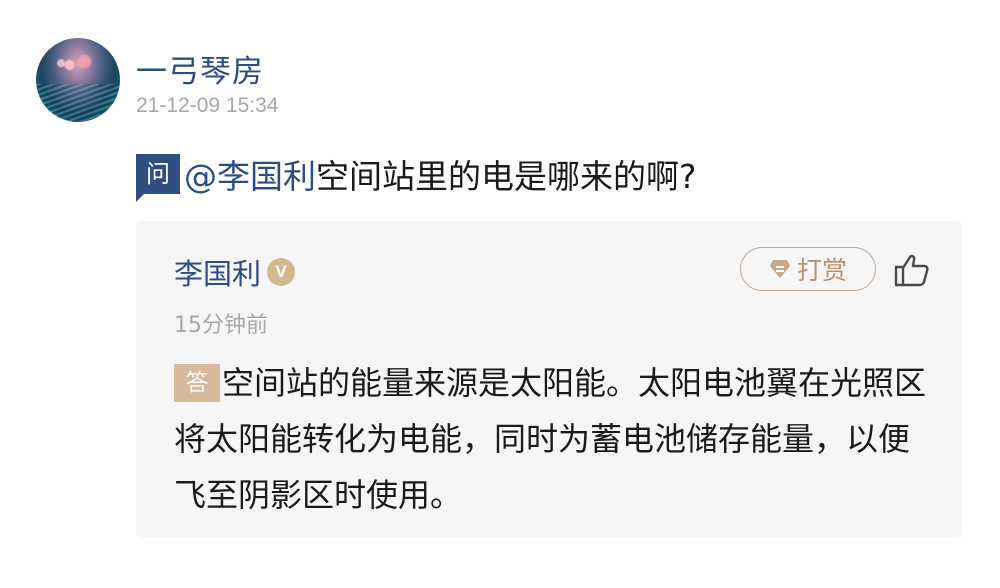 This screenshot has width=1000, height=588. I want to click on answerer: 李国利 V, so click(235, 272).